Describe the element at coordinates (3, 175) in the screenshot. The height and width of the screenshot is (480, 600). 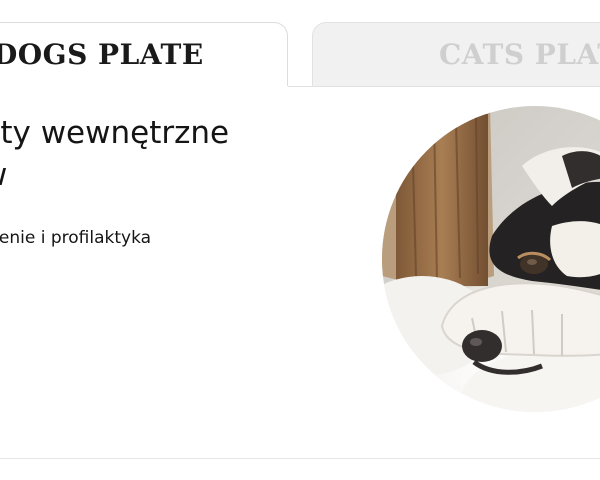
I see `article-title-line-2: w` at that location.